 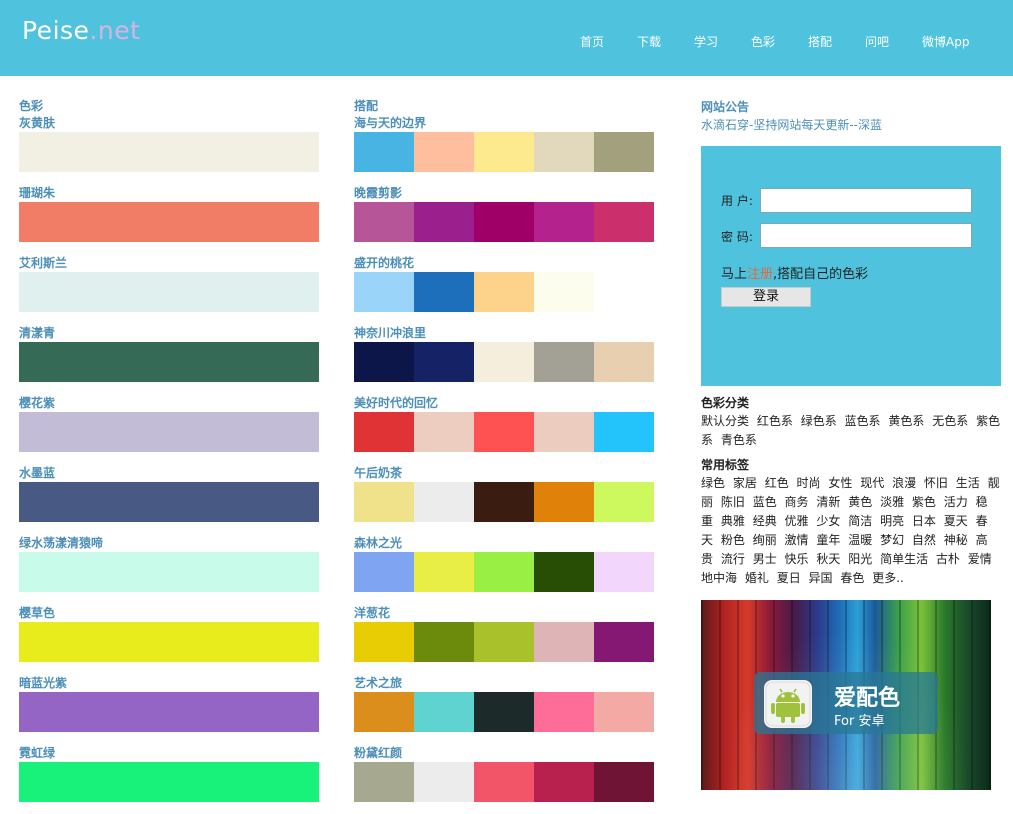 I want to click on login-button: 登录, so click(x=766, y=297).